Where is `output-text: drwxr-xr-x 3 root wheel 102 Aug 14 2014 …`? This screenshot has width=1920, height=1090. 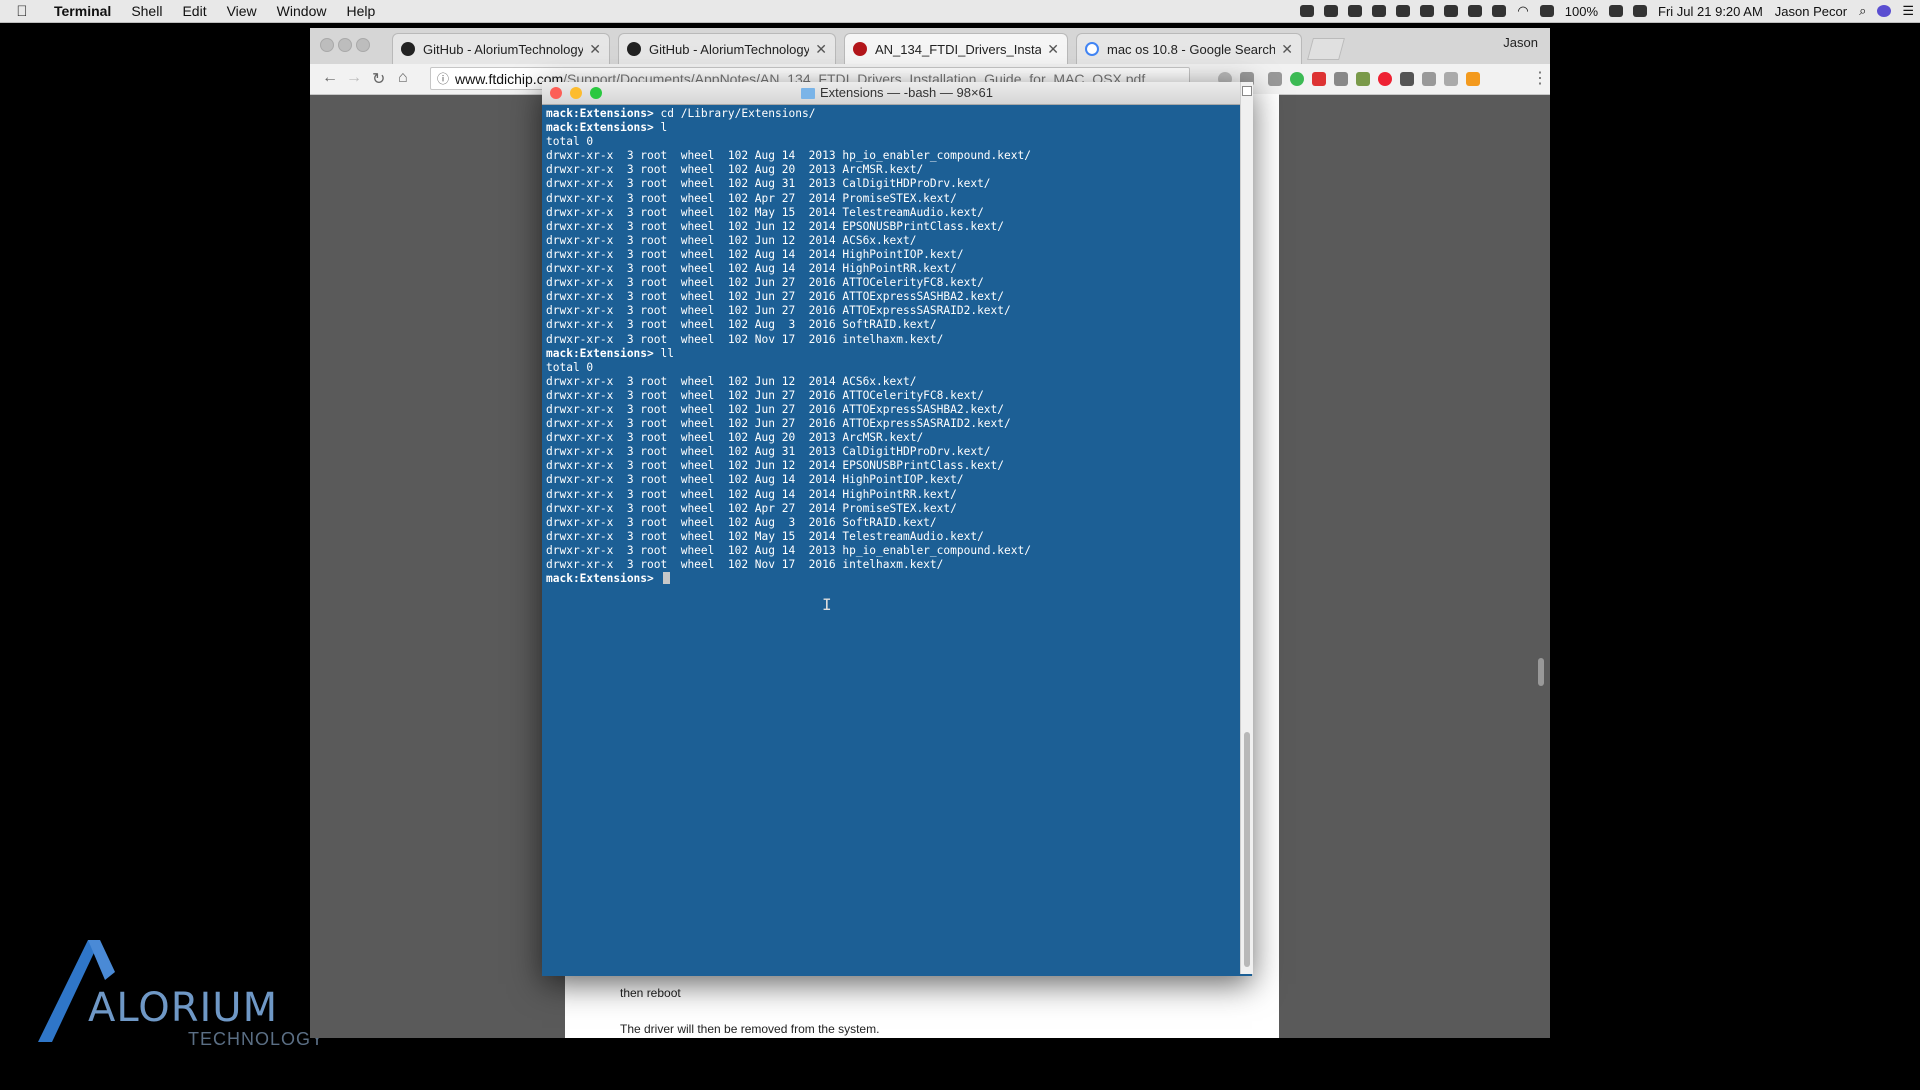 output-text: drwxr-xr-x 3 root wheel 102 Aug 14 2014 … is located at coordinates (755, 480).